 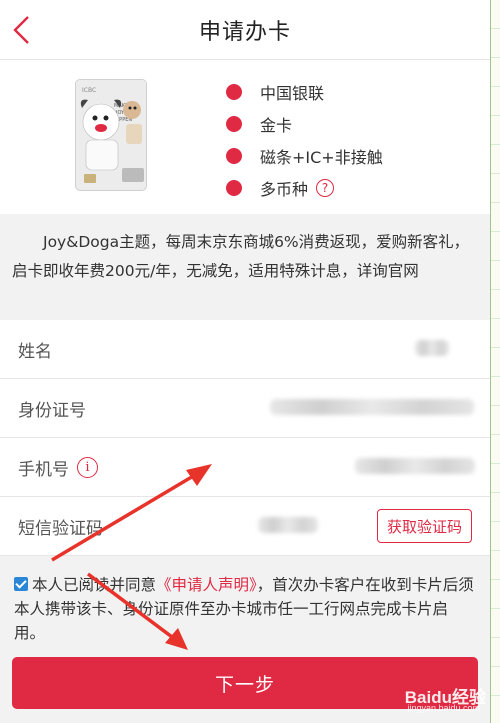 What do you see at coordinates (415, 466) in the screenshot?
I see `phone-field-blurred` at bounding box center [415, 466].